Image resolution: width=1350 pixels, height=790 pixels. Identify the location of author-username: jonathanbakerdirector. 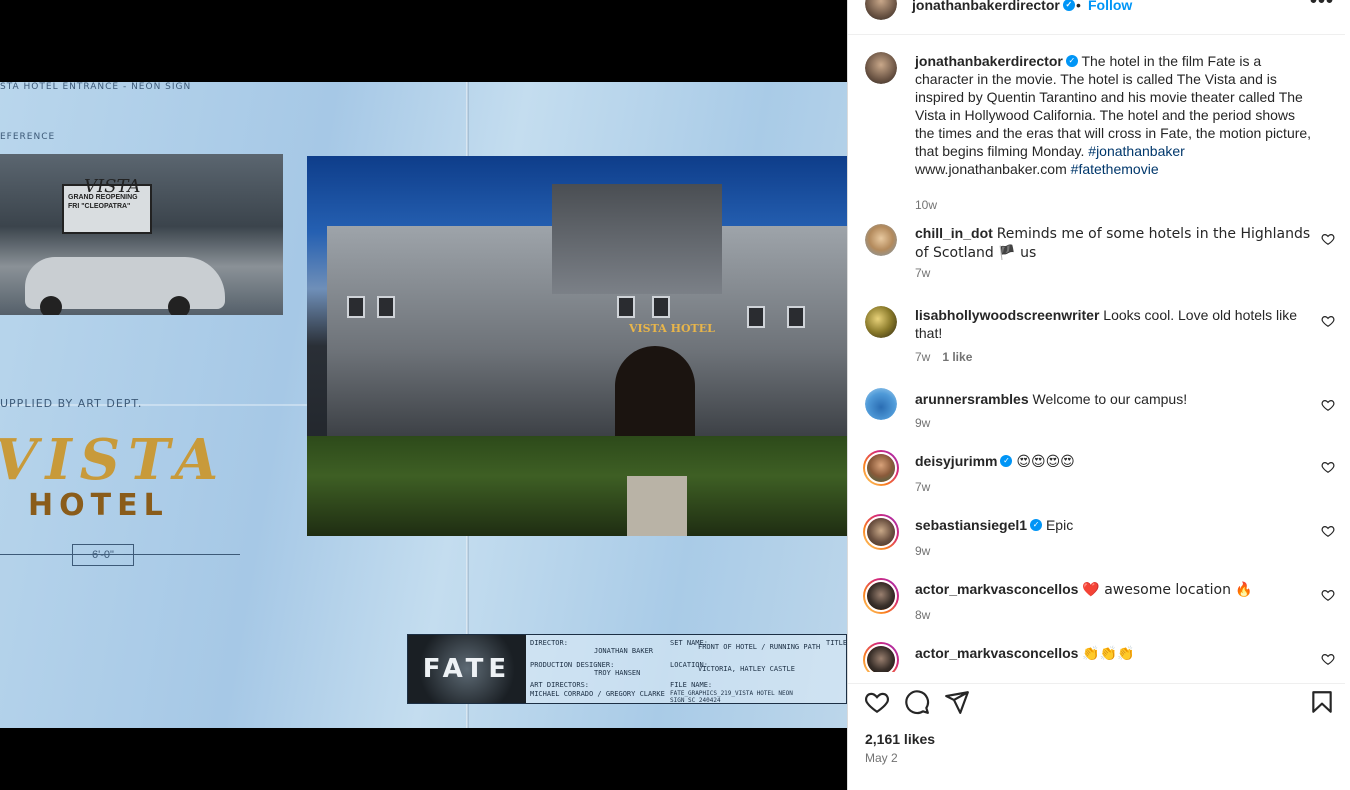
(986, 6).